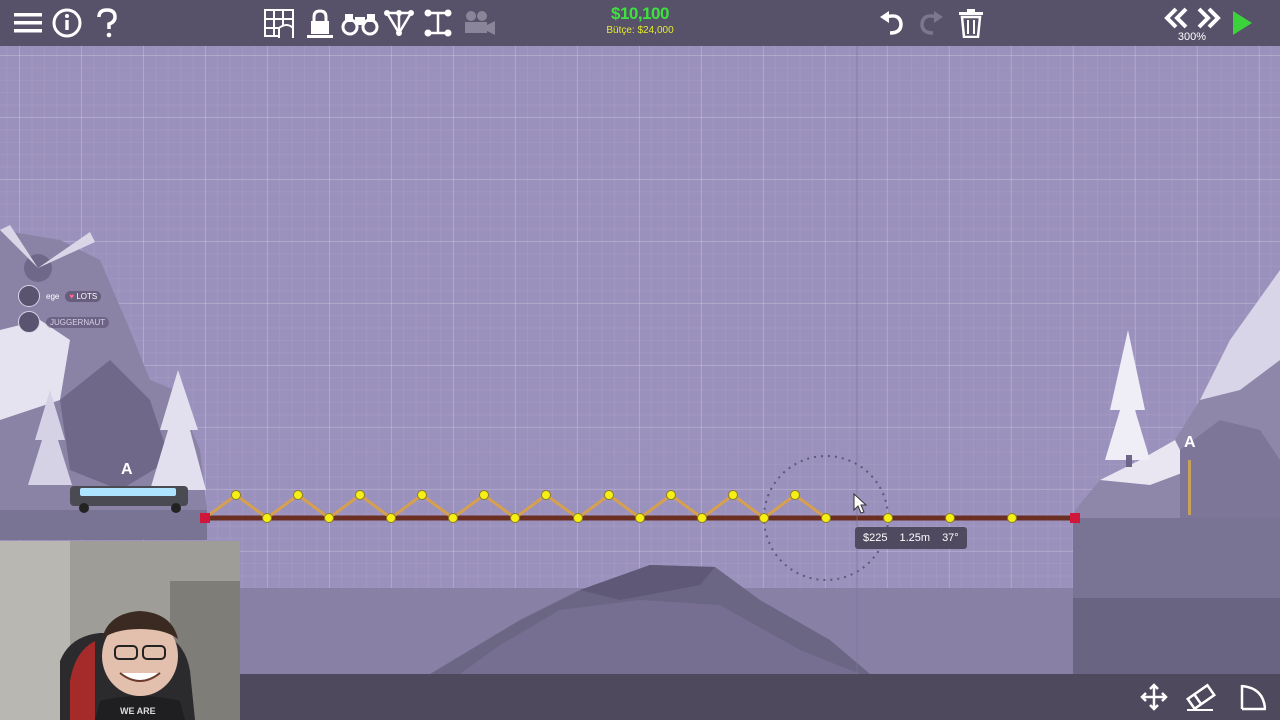  I want to click on chat-row: ege ♥ LOTS, so click(63, 296).